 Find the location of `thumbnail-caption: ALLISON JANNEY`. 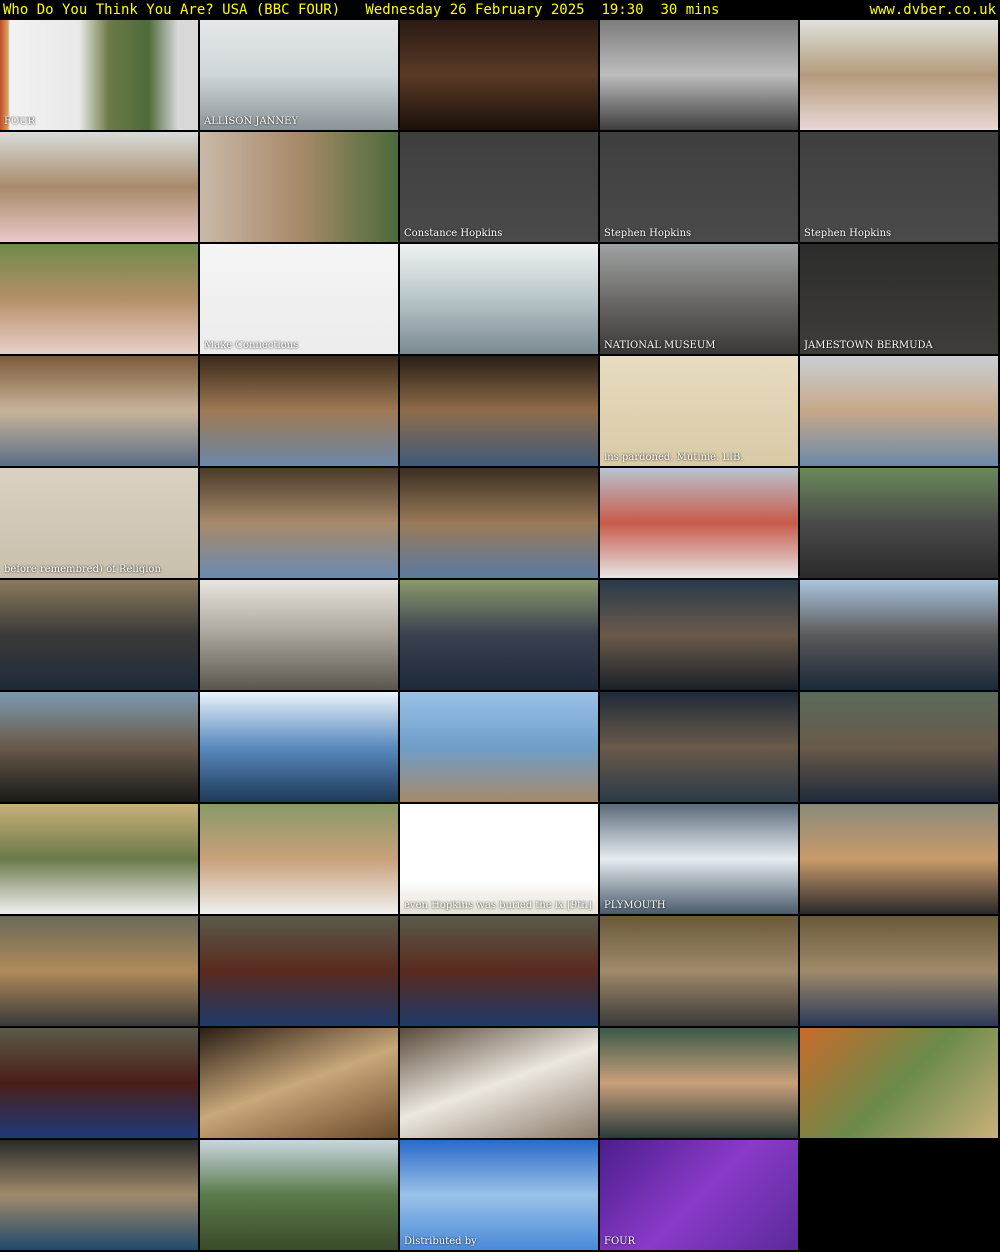

thumbnail-caption: ALLISON JANNEY is located at coordinates (251, 121).